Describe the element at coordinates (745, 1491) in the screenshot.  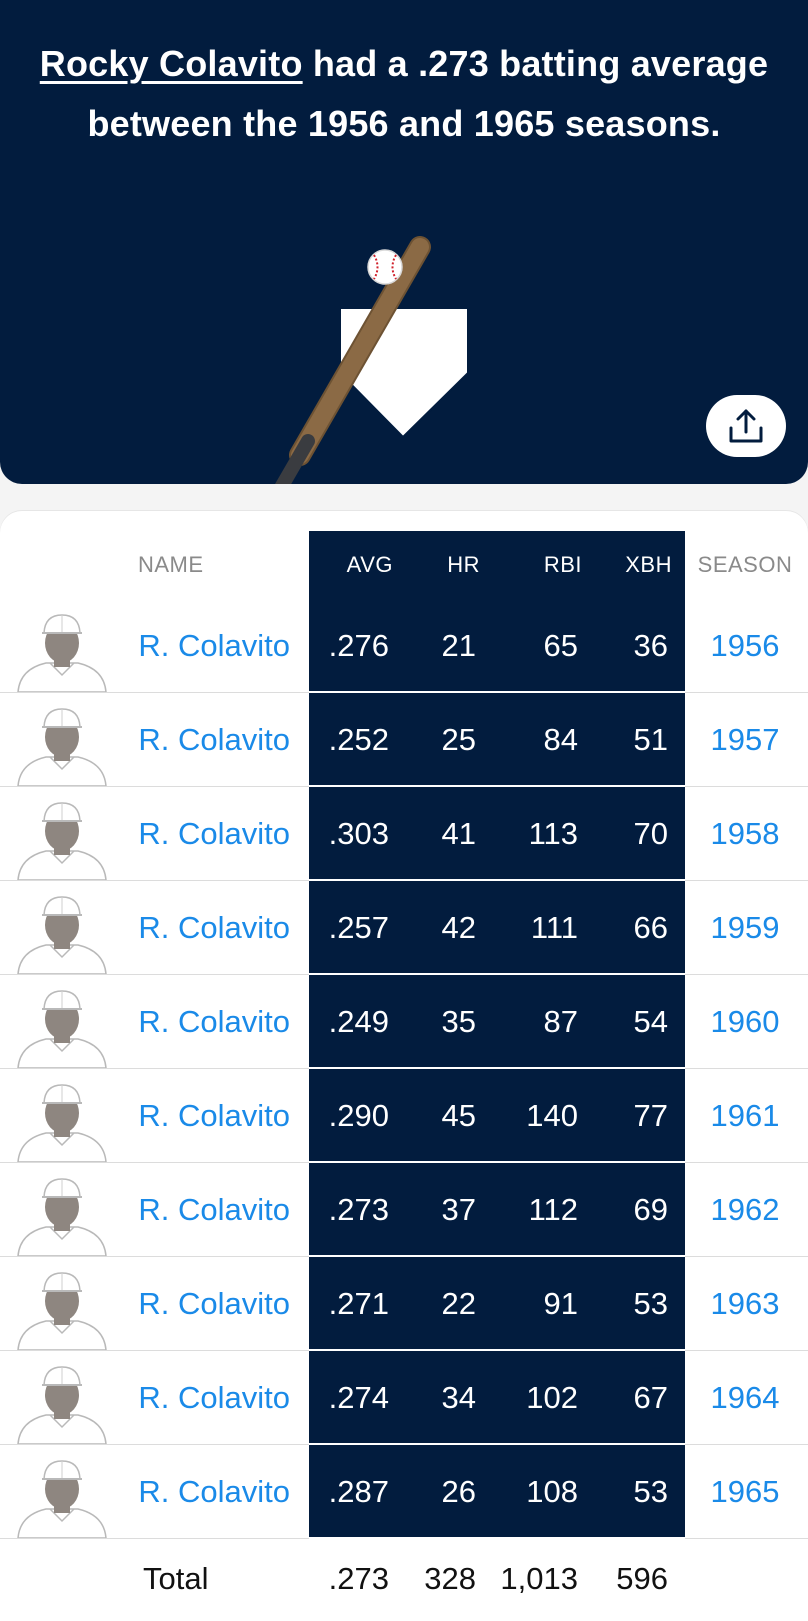
I see `season-link: 1965` at that location.